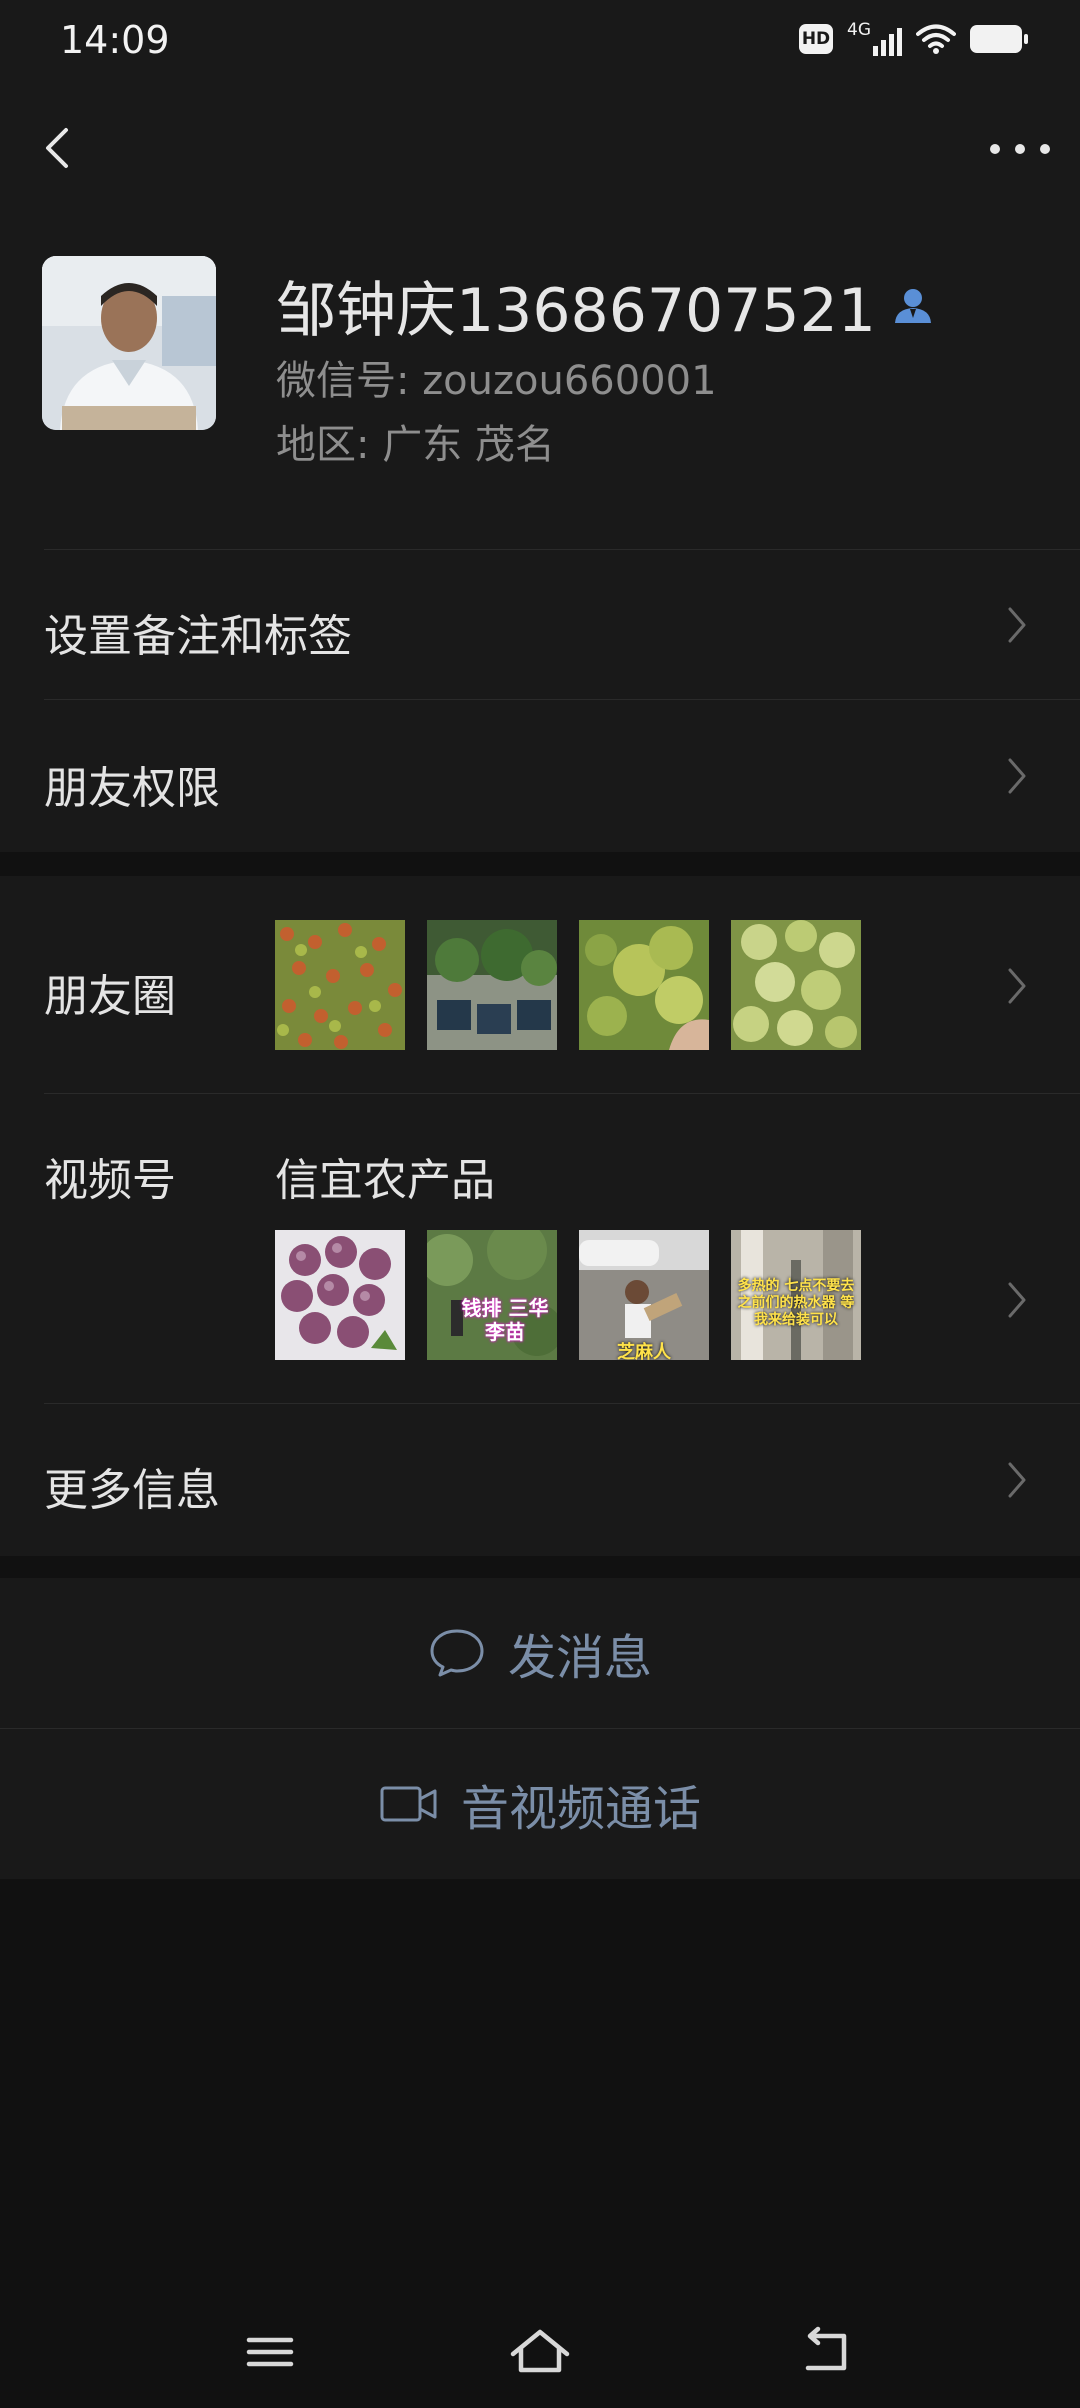 The width and height of the screenshot is (1080, 2408). I want to click on row-moments-label: 朋友圈, so click(110, 996).